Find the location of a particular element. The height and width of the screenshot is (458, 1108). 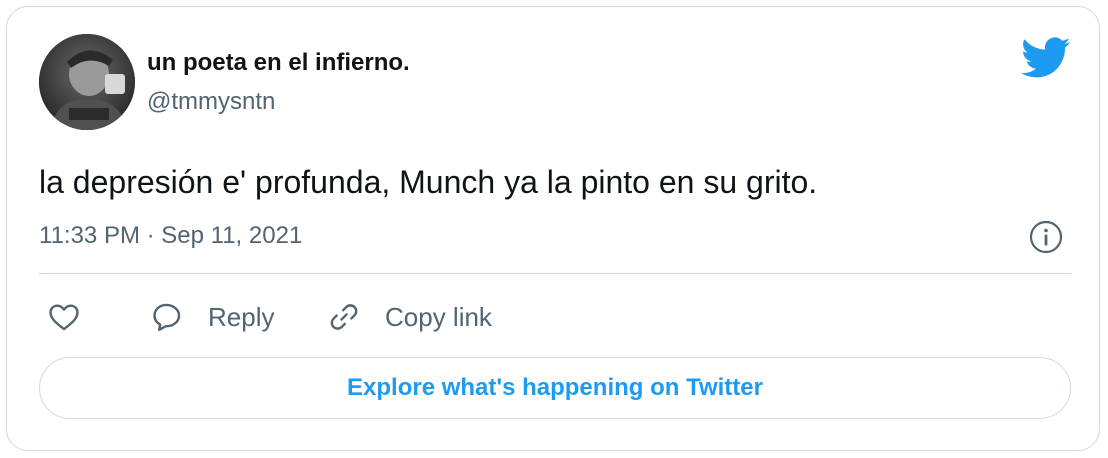

author-display-name: un poeta en el infierno. is located at coordinates (278, 63).